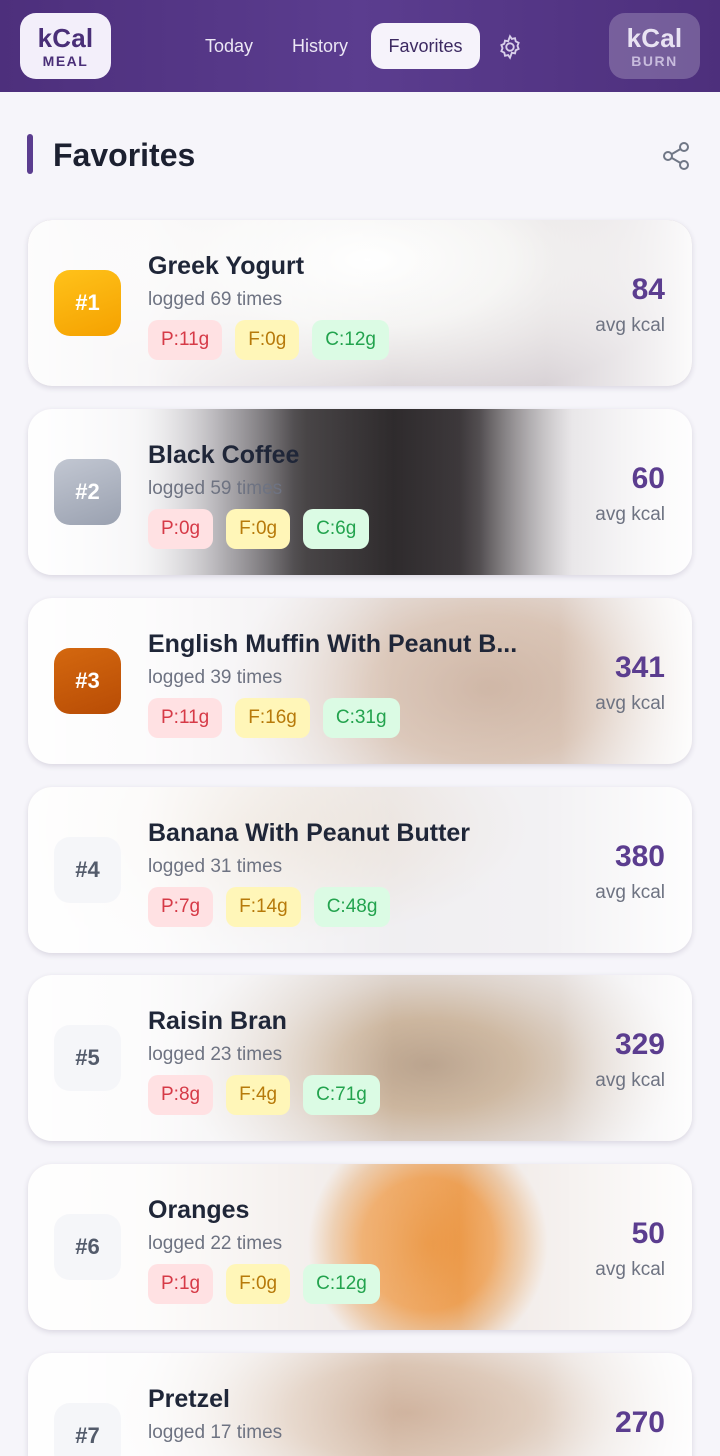 The height and width of the screenshot is (1456, 720). I want to click on avg-kcal-value: 329, so click(639, 1044).